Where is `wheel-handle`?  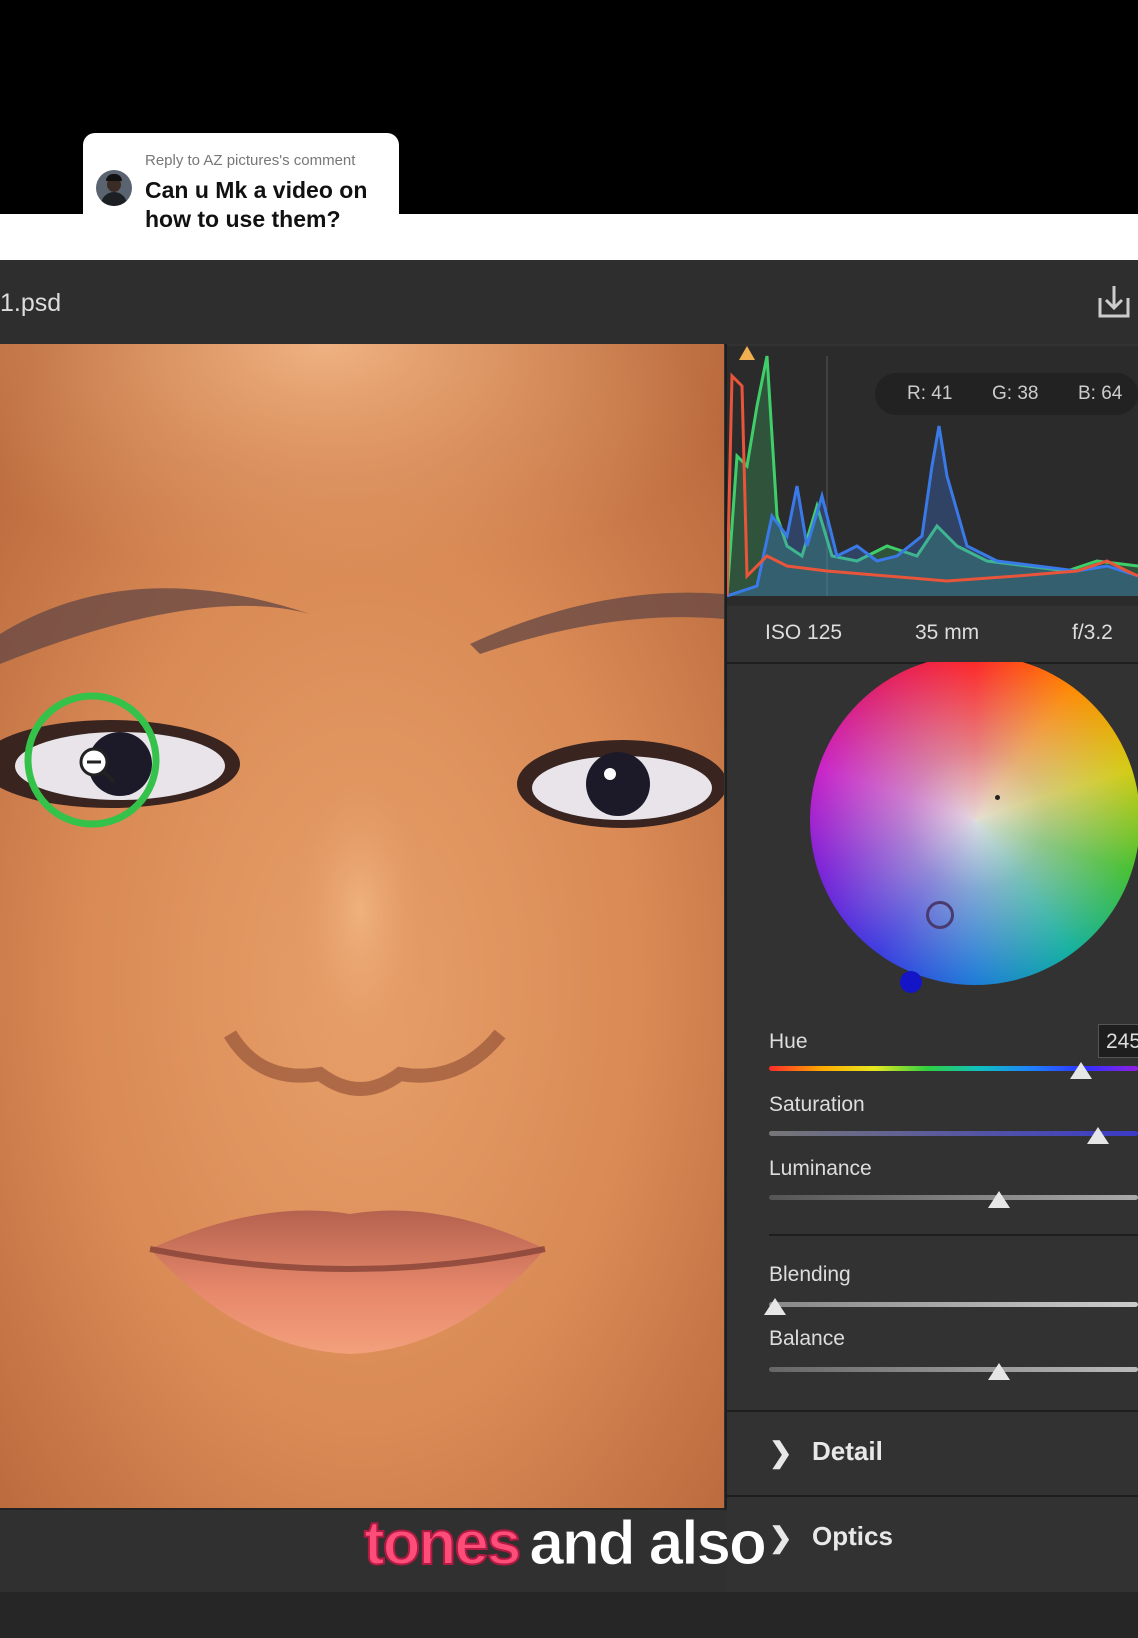
wheel-handle is located at coordinates (911, 982).